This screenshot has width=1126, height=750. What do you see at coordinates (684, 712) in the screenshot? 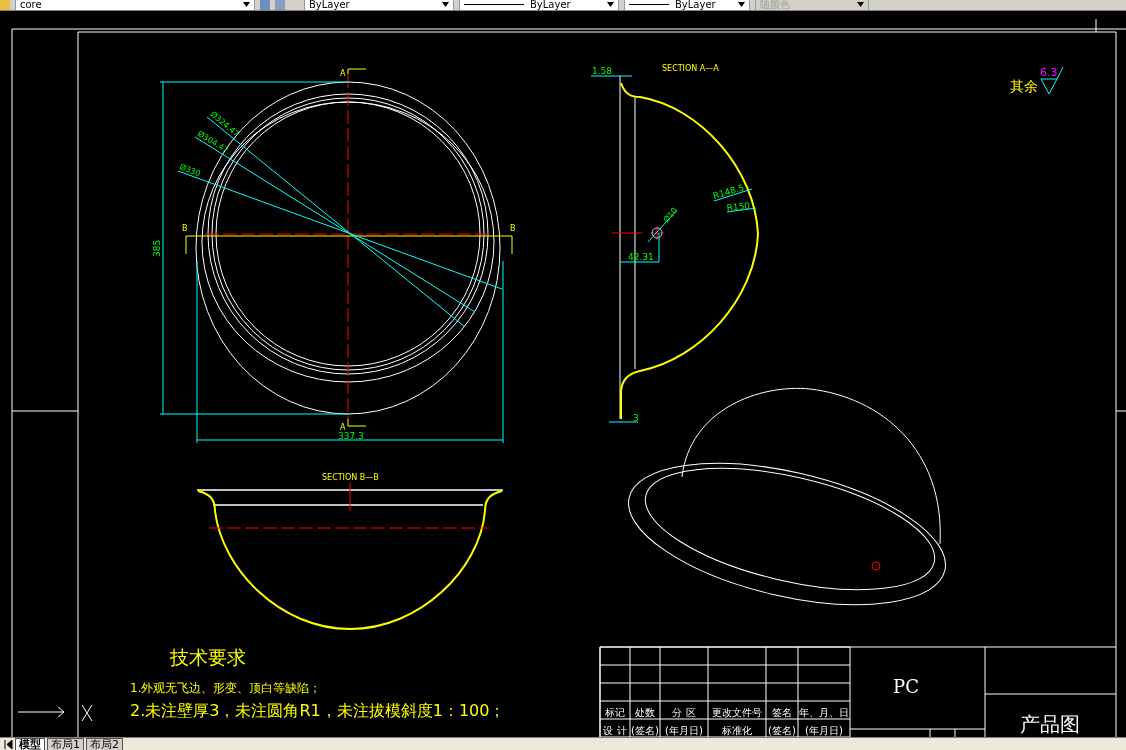
I see `title-block-label: 分 区` at bounding box center [684, 712].